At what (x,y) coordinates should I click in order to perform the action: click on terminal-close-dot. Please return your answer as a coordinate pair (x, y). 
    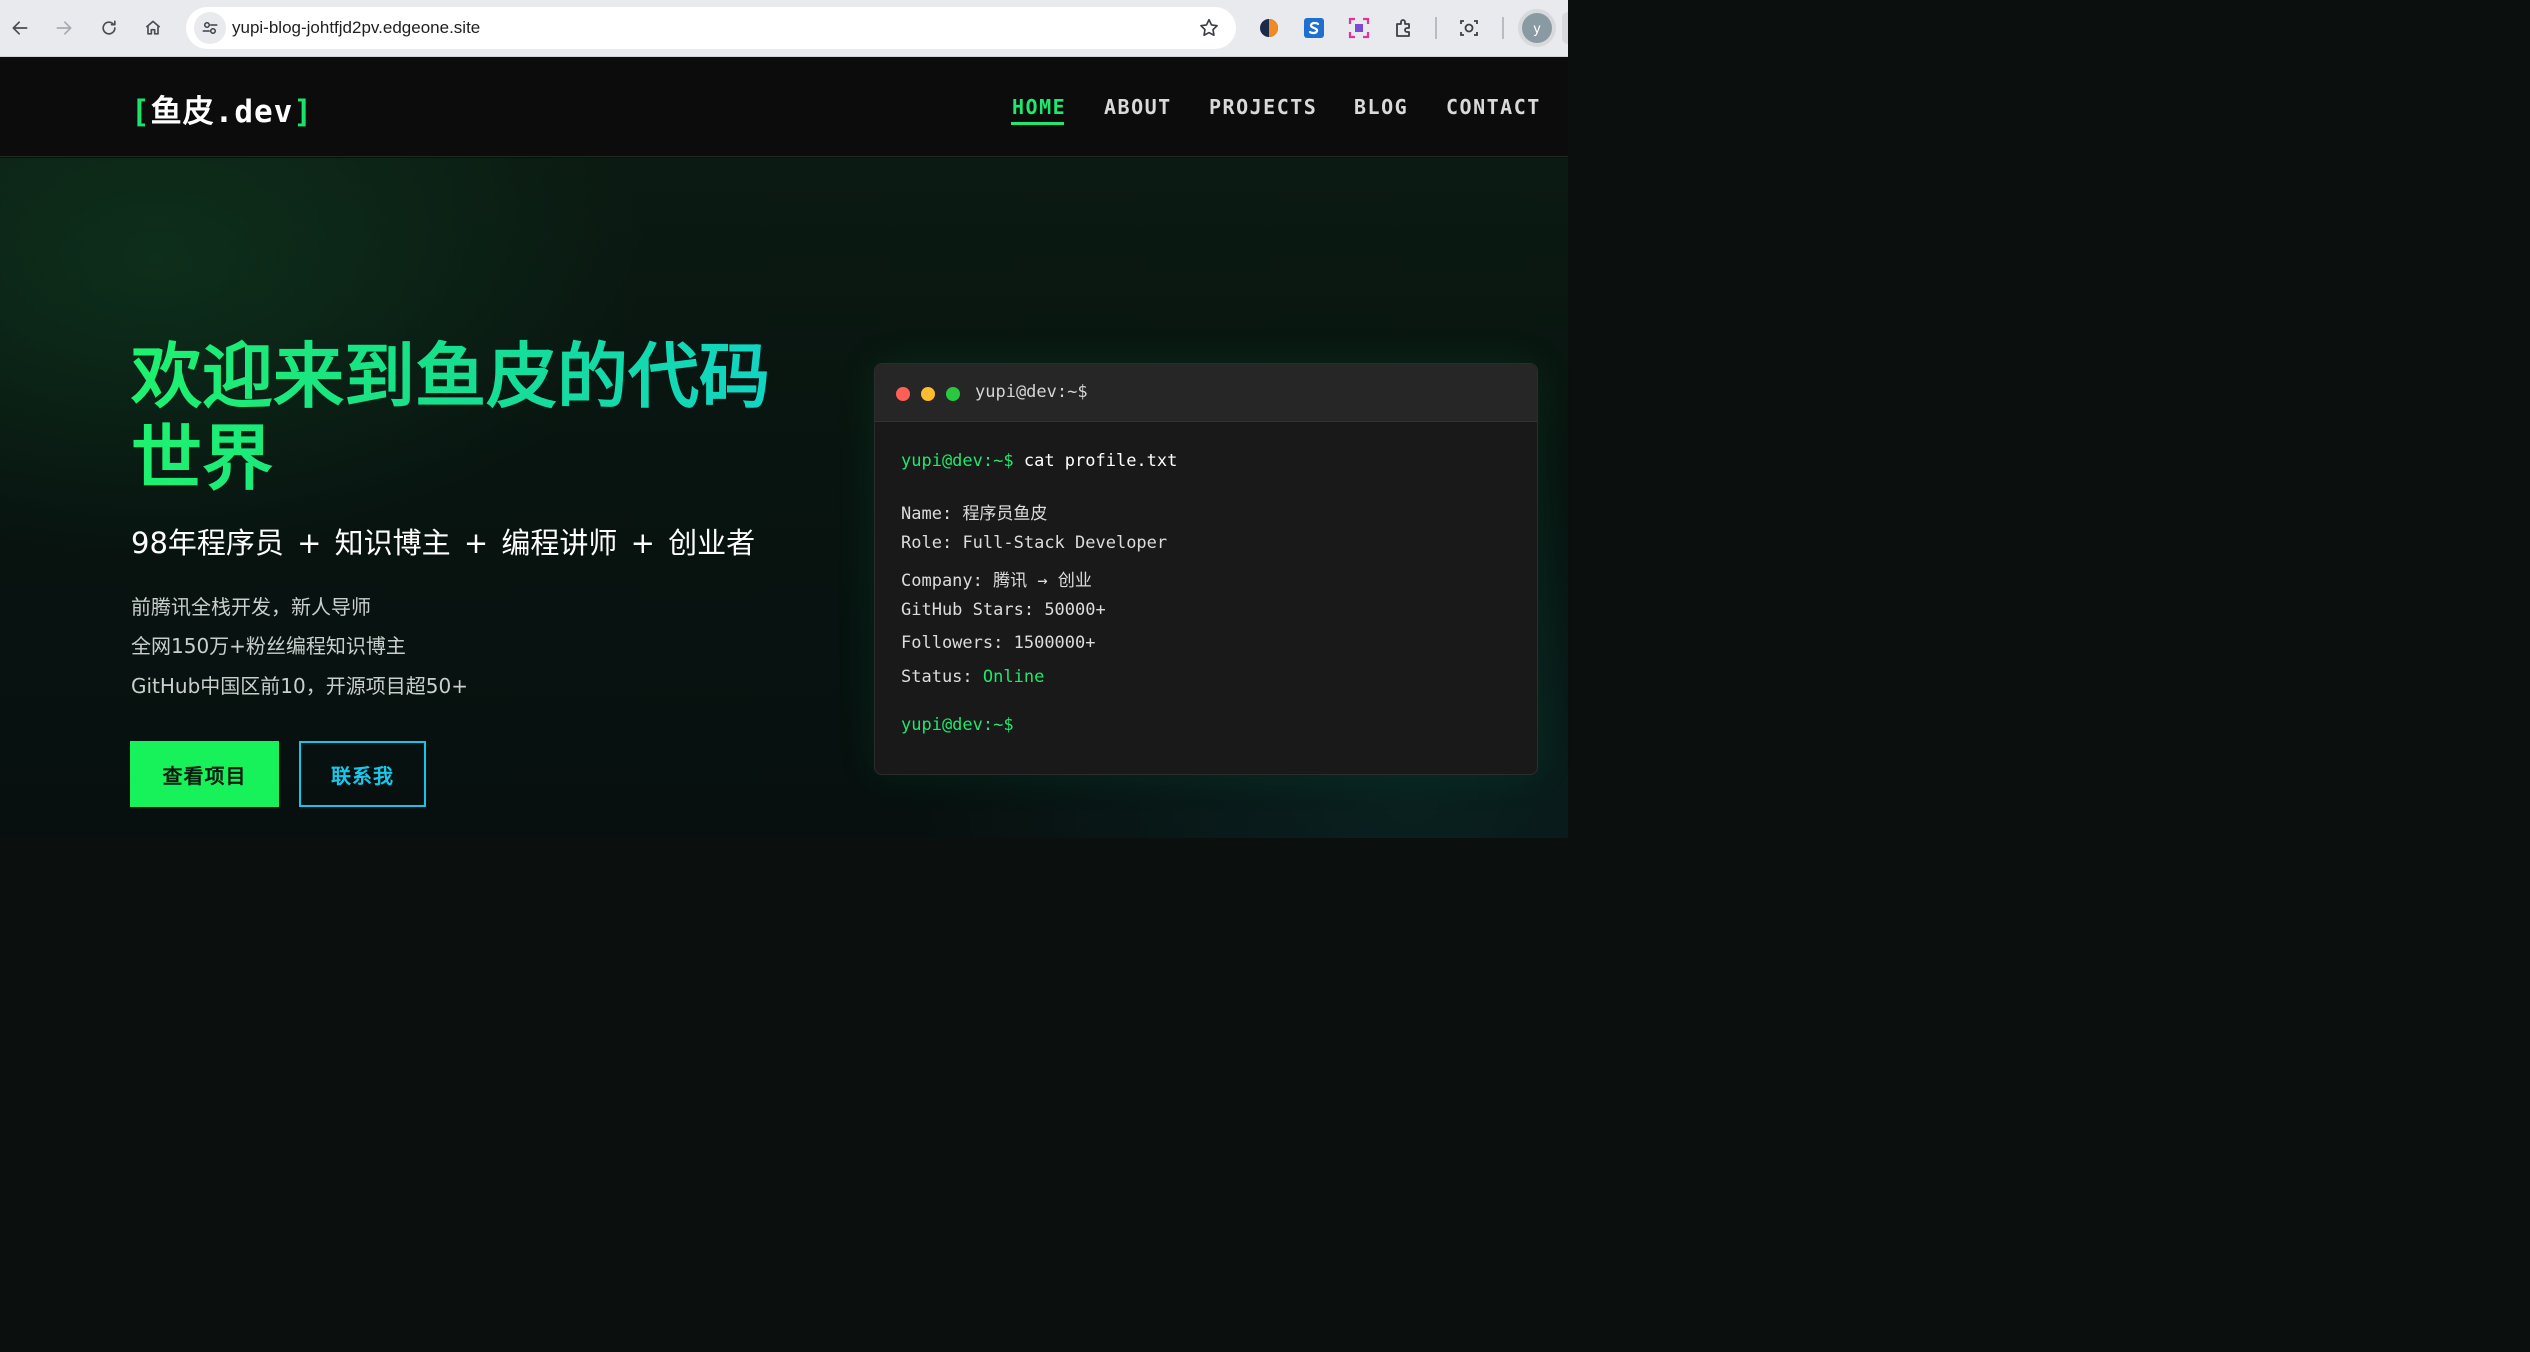
    Looking at the image, I should click on (903, 394).